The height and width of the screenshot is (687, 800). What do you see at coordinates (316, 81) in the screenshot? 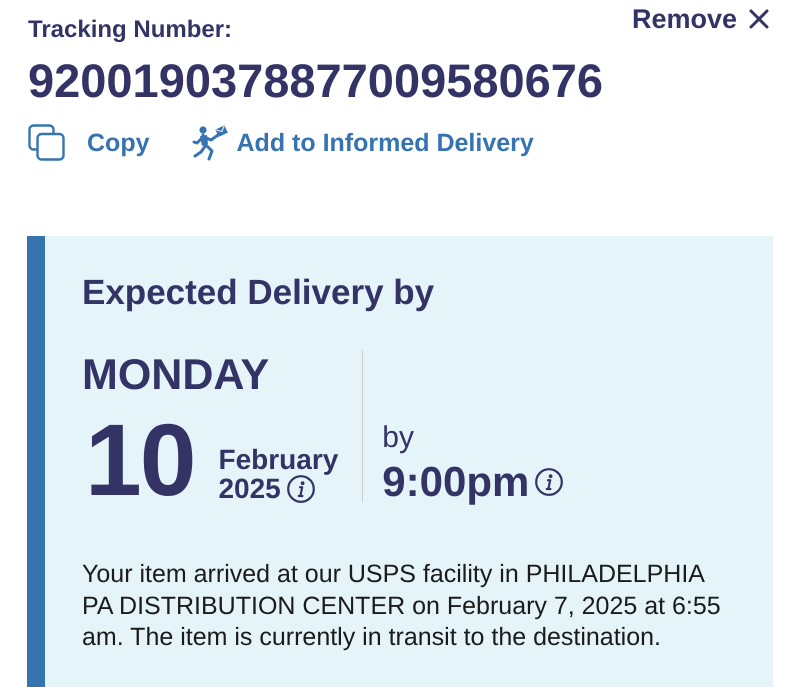
I see `tracking-number: 9200190378877009580676` at bounding box center [316, 81].